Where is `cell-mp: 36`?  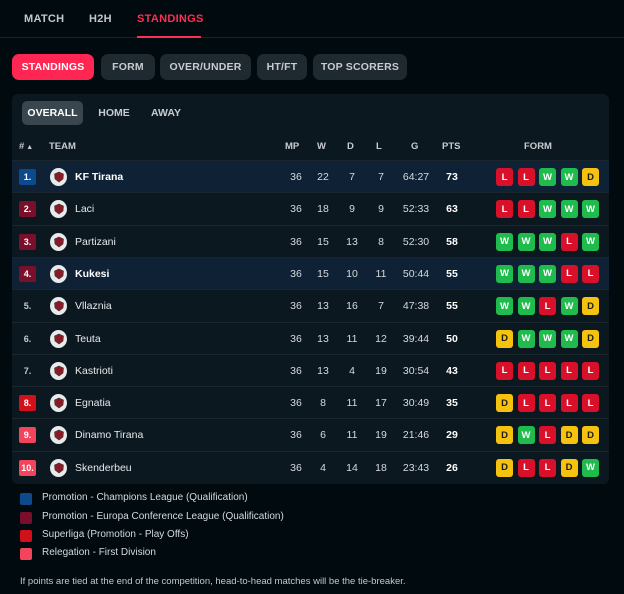 cell-mp: 36 is located at coordinates (296, 273).